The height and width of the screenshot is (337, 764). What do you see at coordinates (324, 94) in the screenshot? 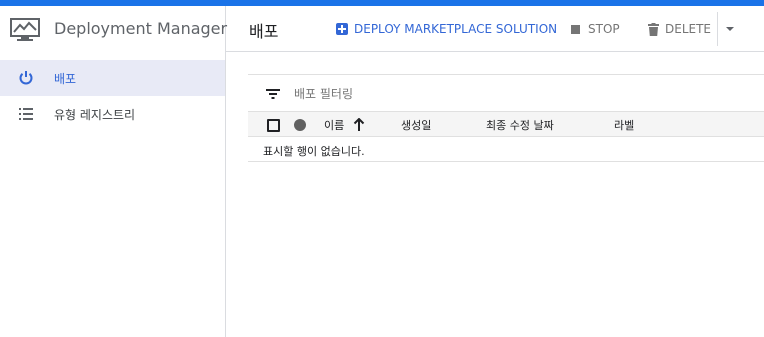
I see `filter-placeholder: 배포 필터링` at bounding box center [324, 94].